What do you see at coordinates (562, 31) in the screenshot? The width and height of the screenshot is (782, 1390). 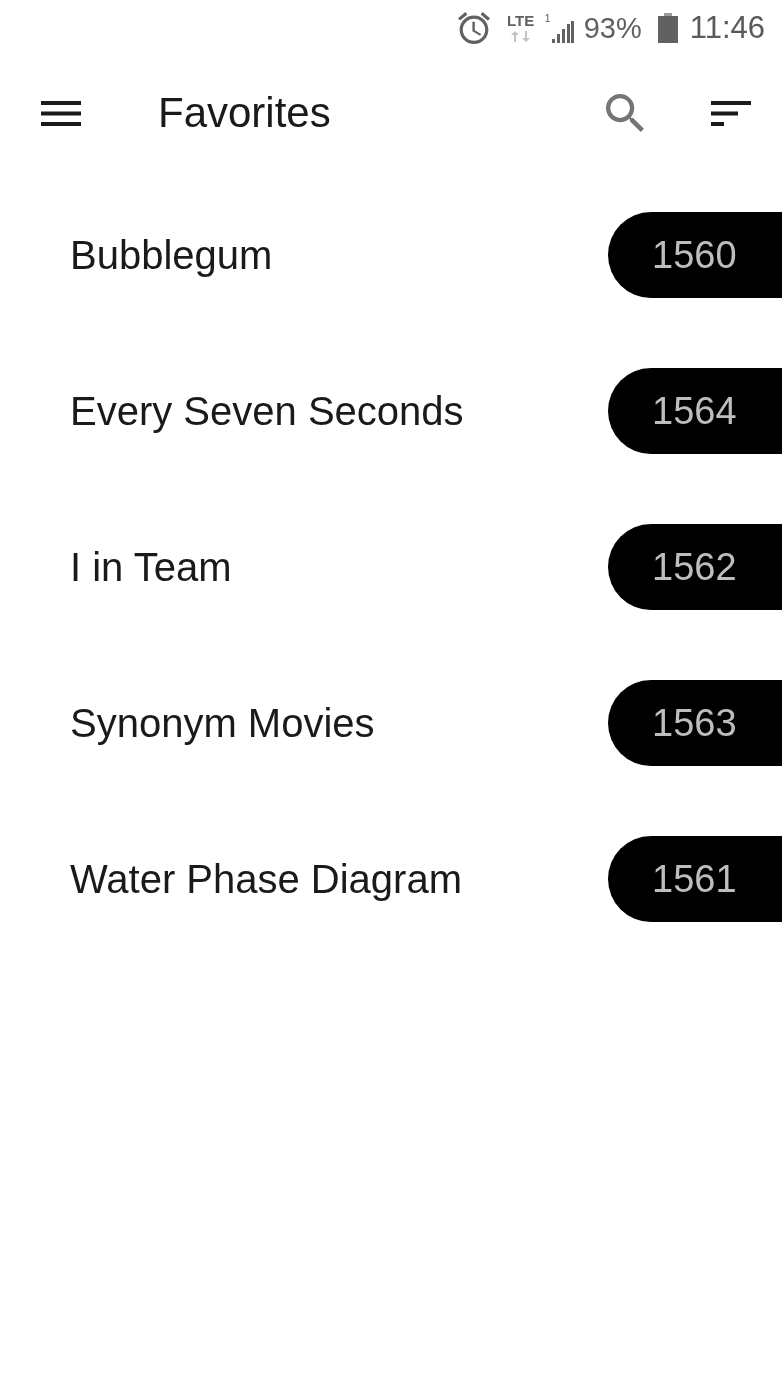 I see `signal-bars-icon` at bounding box center [562, 31].